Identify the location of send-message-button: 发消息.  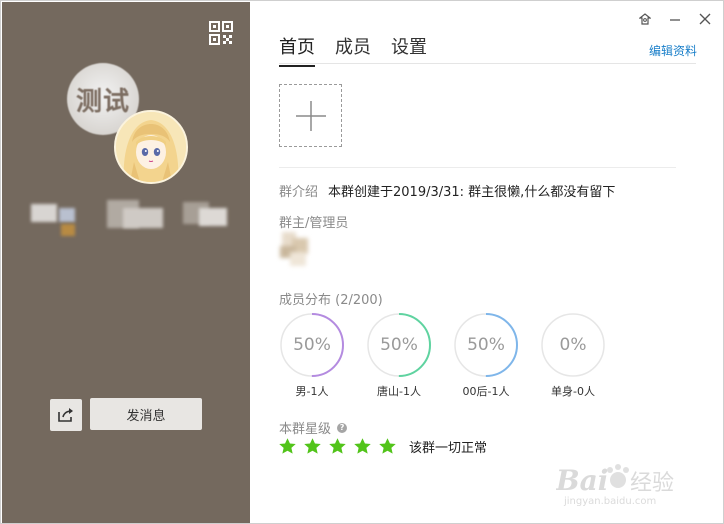
(146, 414).